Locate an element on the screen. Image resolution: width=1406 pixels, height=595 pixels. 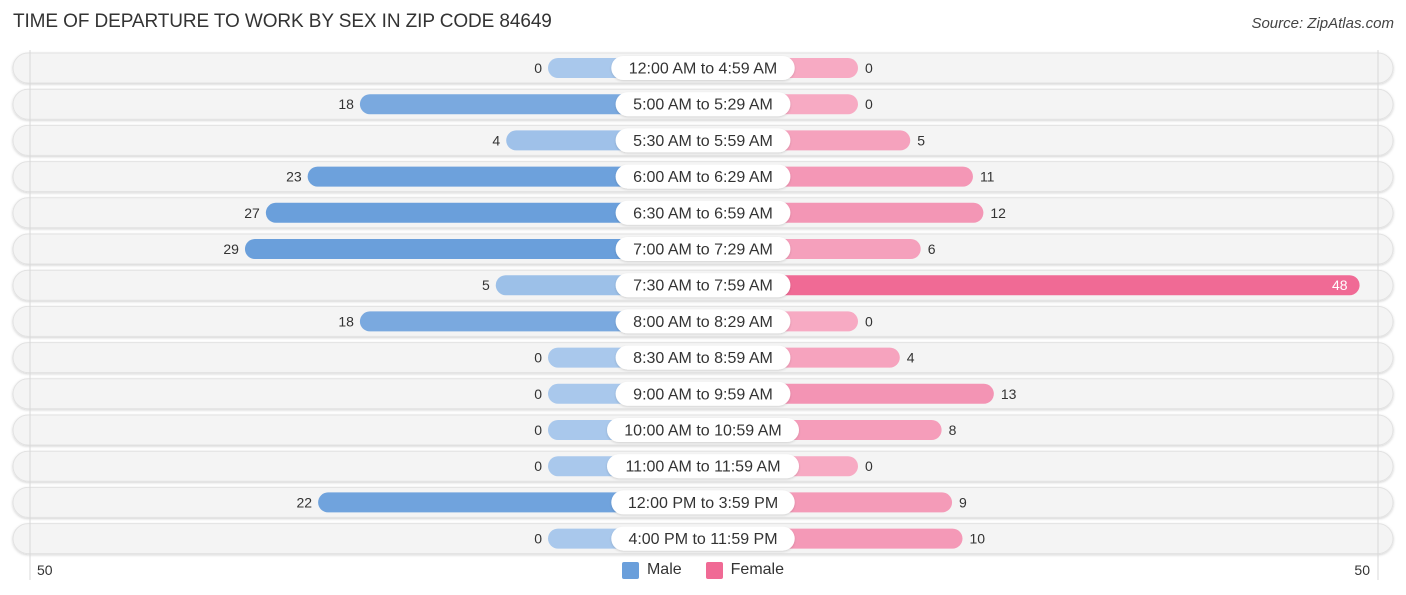
category-label: 12:00 PM to 3:59 PM is located at coordinates (703, 503).